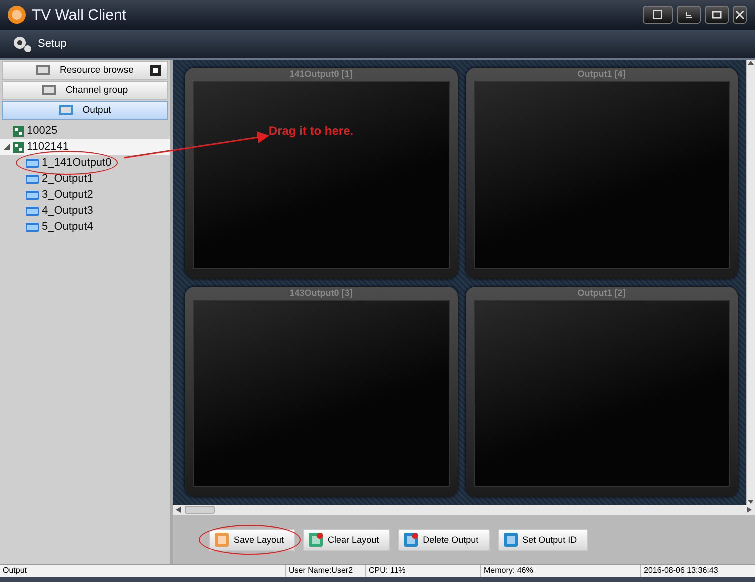  What do you see at coordinates (65, 110) in the screenshot?
I see `monitor-icon` at bounding box center [65, 110].